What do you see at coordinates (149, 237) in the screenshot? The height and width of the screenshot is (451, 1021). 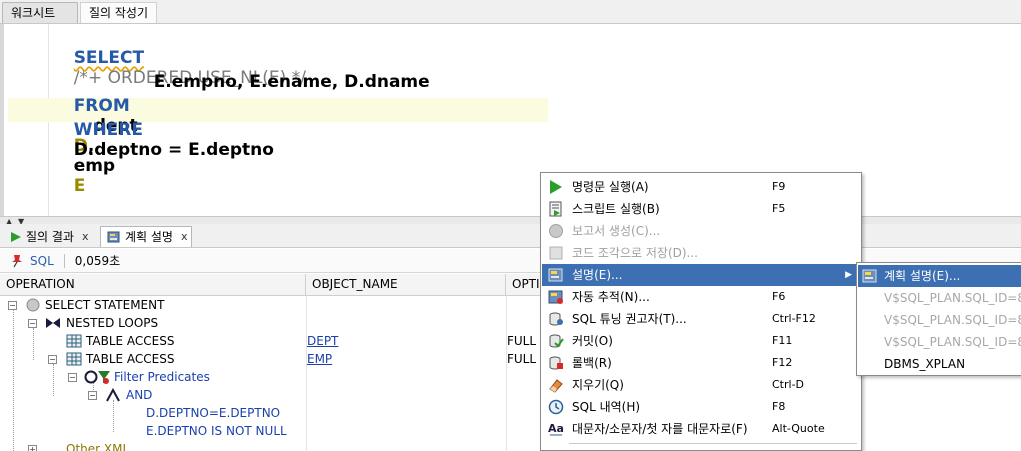 I see `tab-explain-plan-label: 계획 설명` at bounding box center [149, 237].